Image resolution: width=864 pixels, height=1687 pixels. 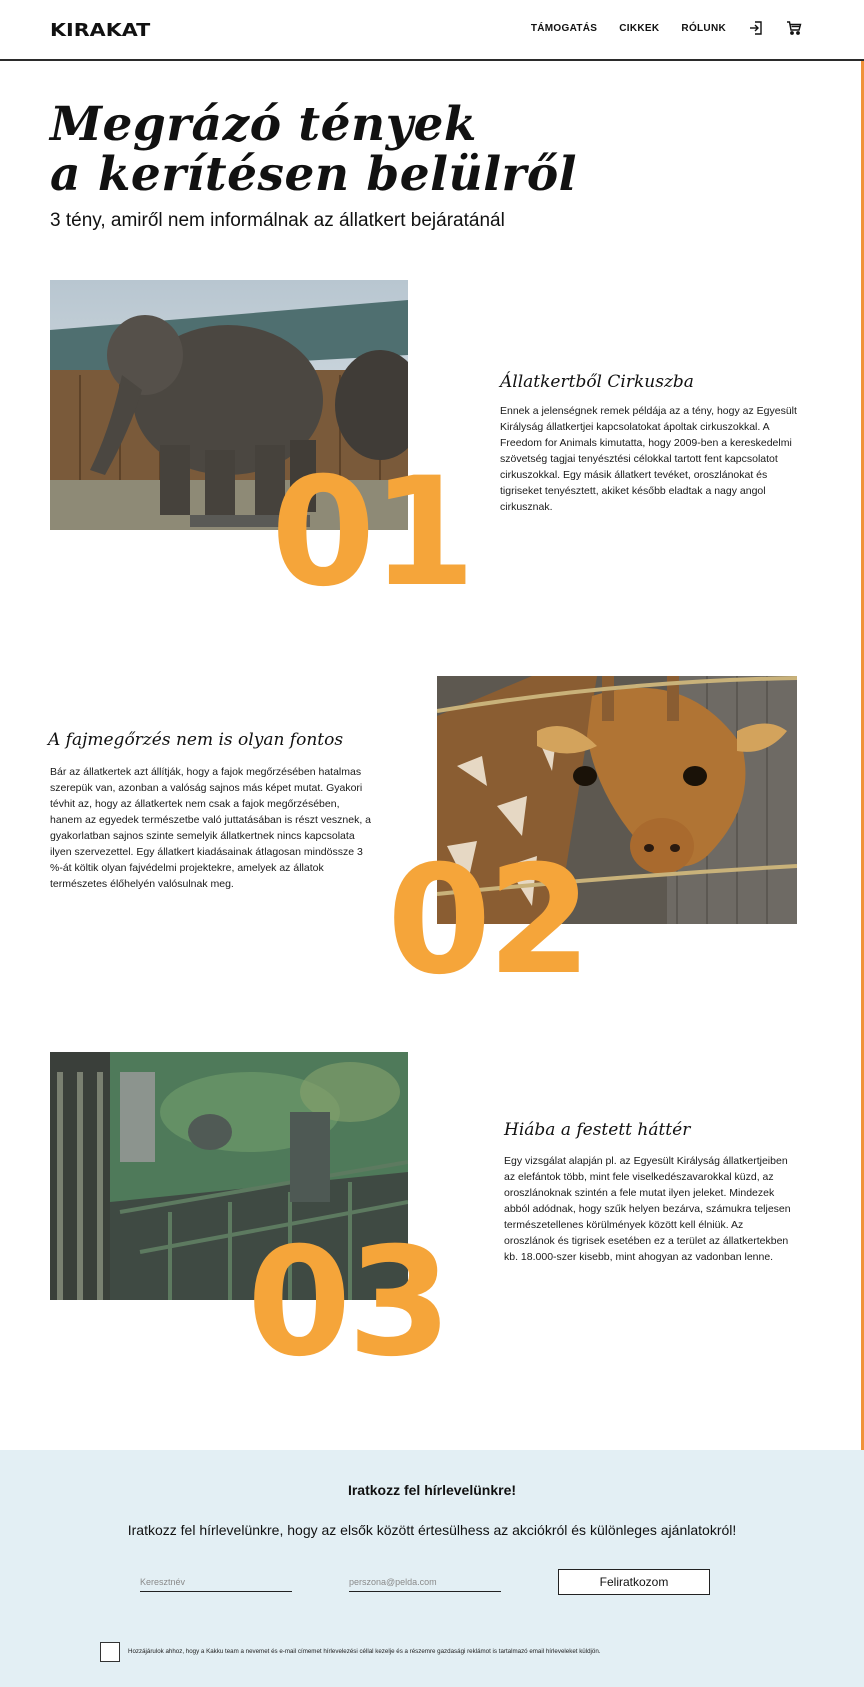 I want to click on login-icon, so click(x=756, y=28).